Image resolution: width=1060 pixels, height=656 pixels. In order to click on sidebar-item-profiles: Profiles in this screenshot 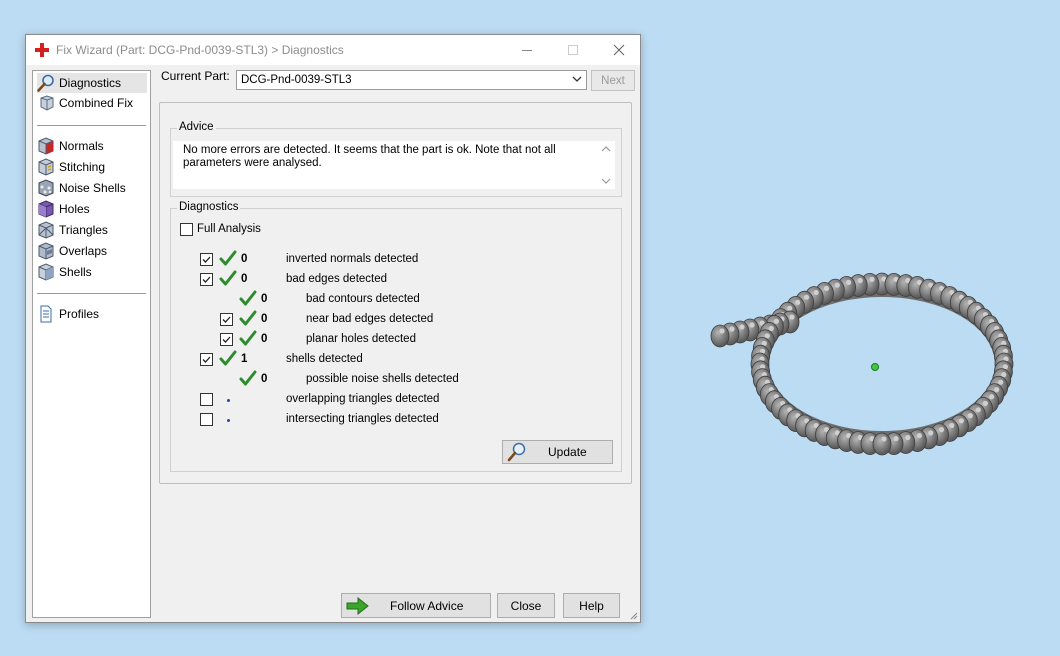, I will do `click(92, 314)`.